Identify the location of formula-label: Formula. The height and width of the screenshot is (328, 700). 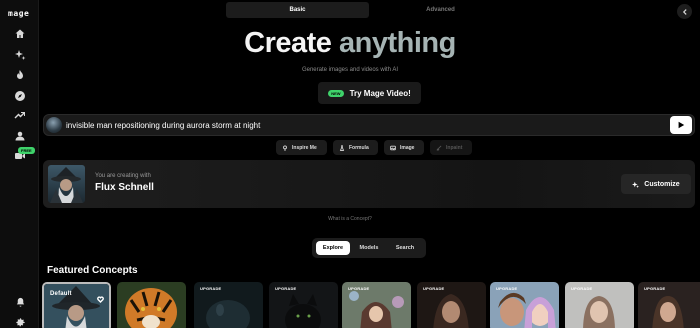
(359, 147).